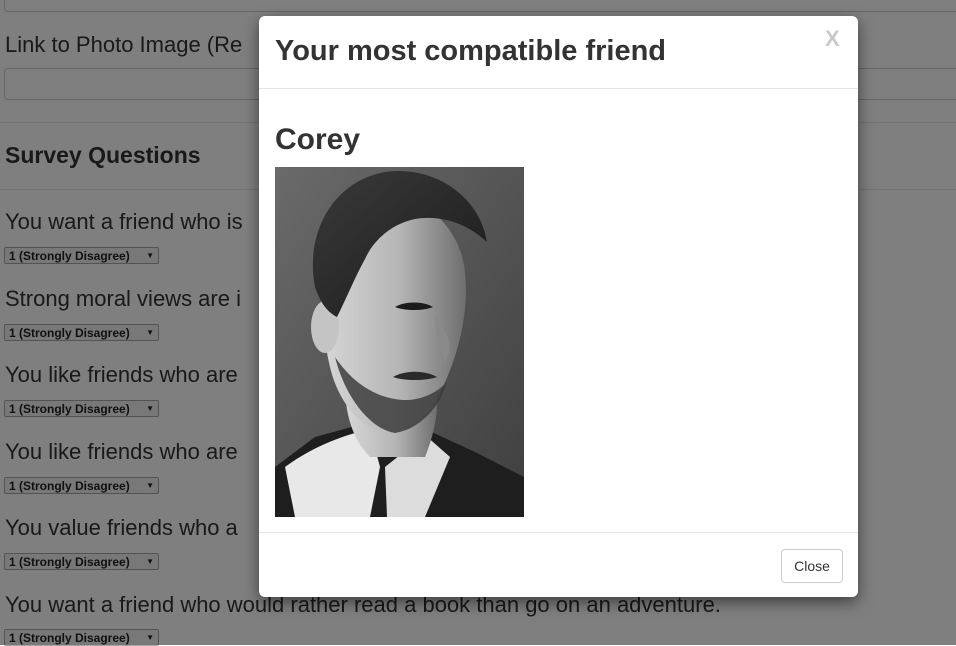  What do you see at coordinates (832, 39) in the screenshot?
I see `close-icon: X` at bounding box center [832, 39].